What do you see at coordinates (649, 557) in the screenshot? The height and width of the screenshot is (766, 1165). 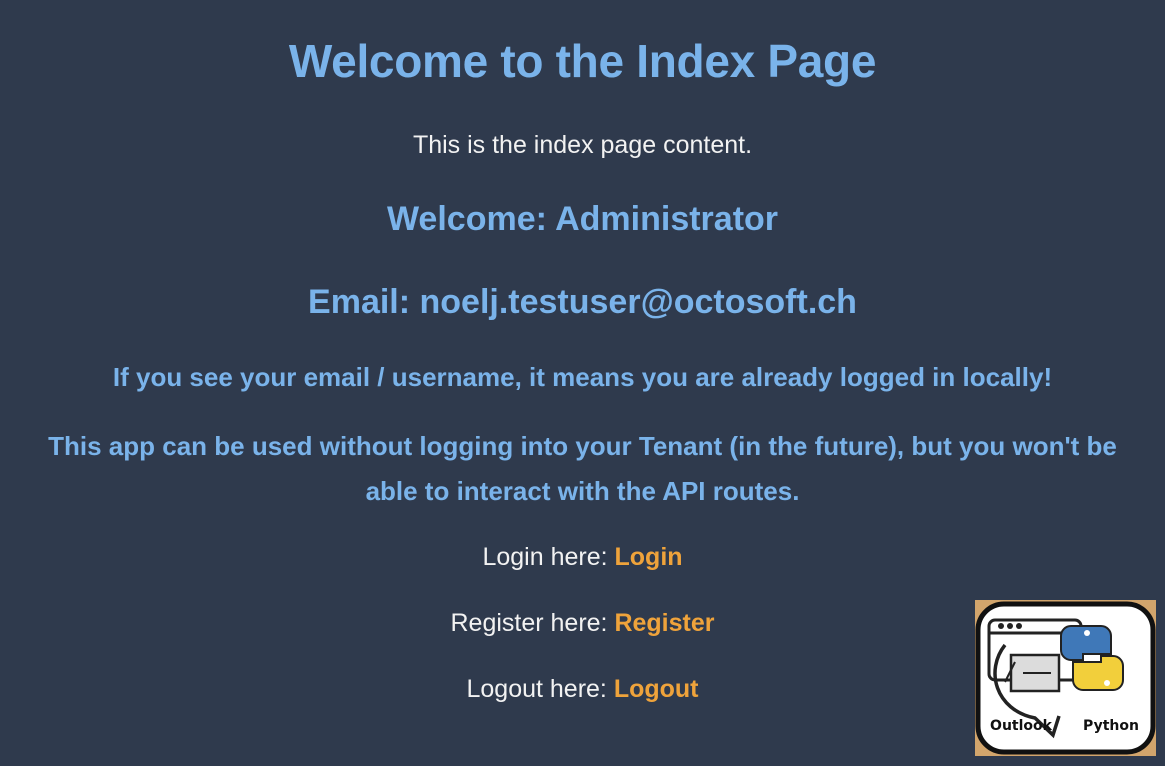 I see `login-link: Login` at bounding box center [649, 557].